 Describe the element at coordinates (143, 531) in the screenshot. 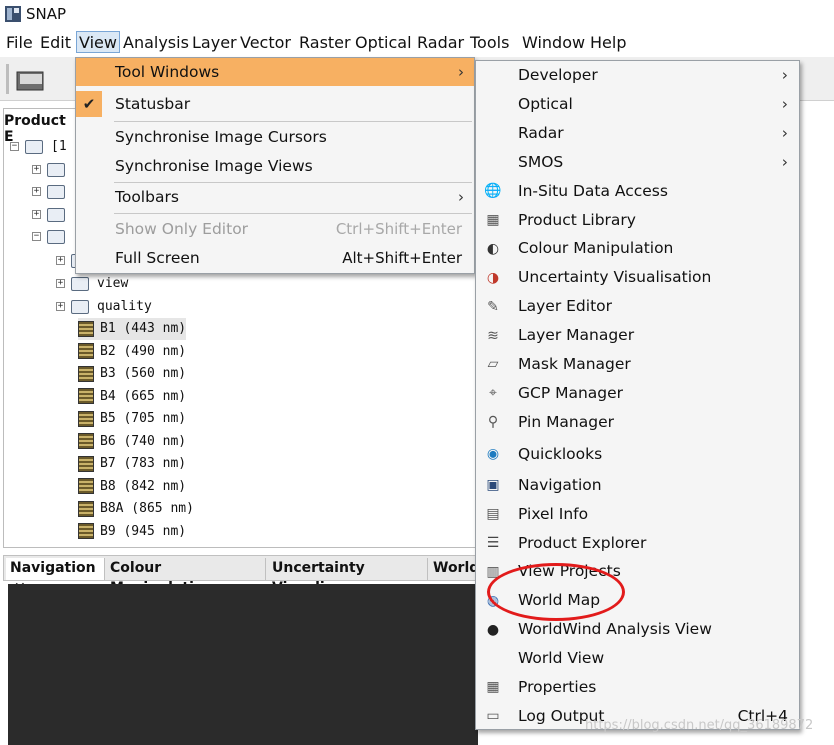

I see `band-label: B9 (945 nm)` at that location.